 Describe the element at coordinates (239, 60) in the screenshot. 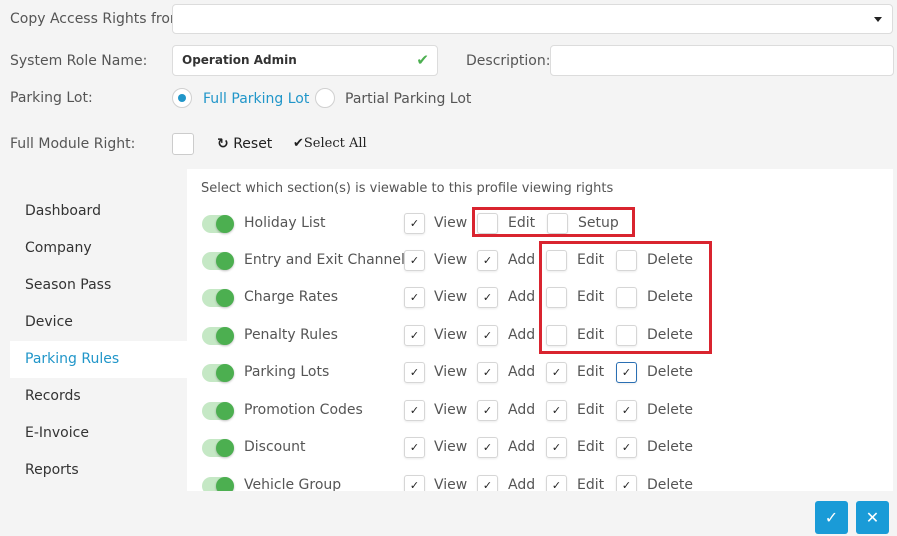

I see `role-name-value: Operation Admin` at that location.